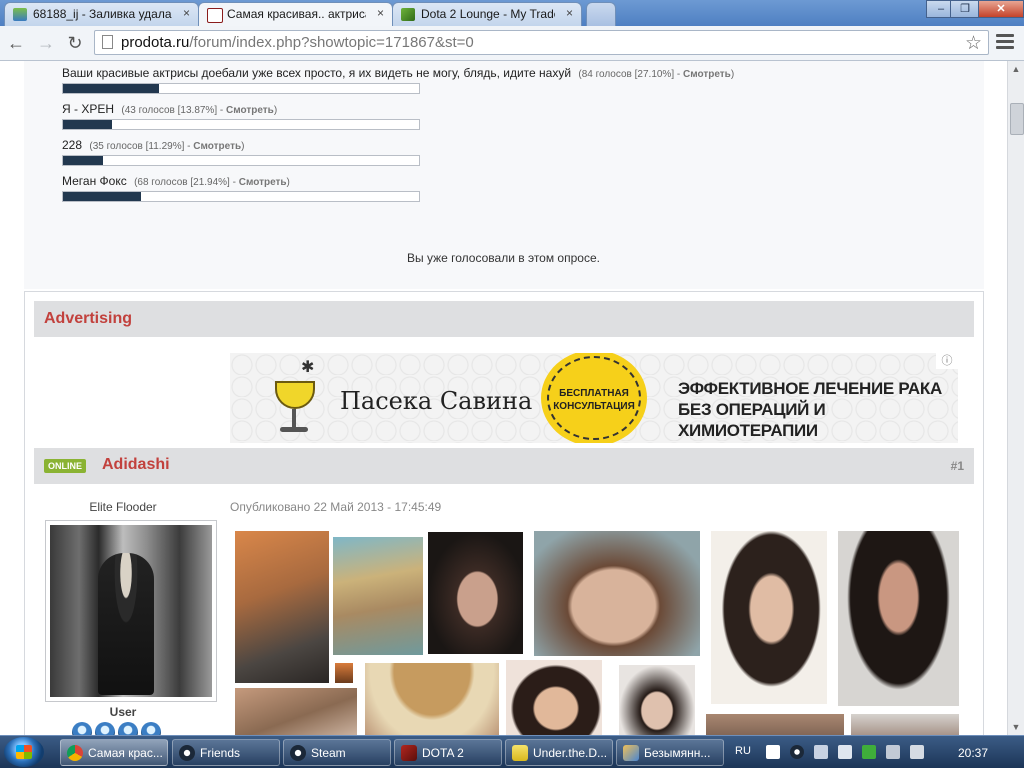 The height and width of the screenshot is (769, 1024). Describe the element at coordinates (797, 752) in the screenshot. I see `steam-tray-icon` at that location.